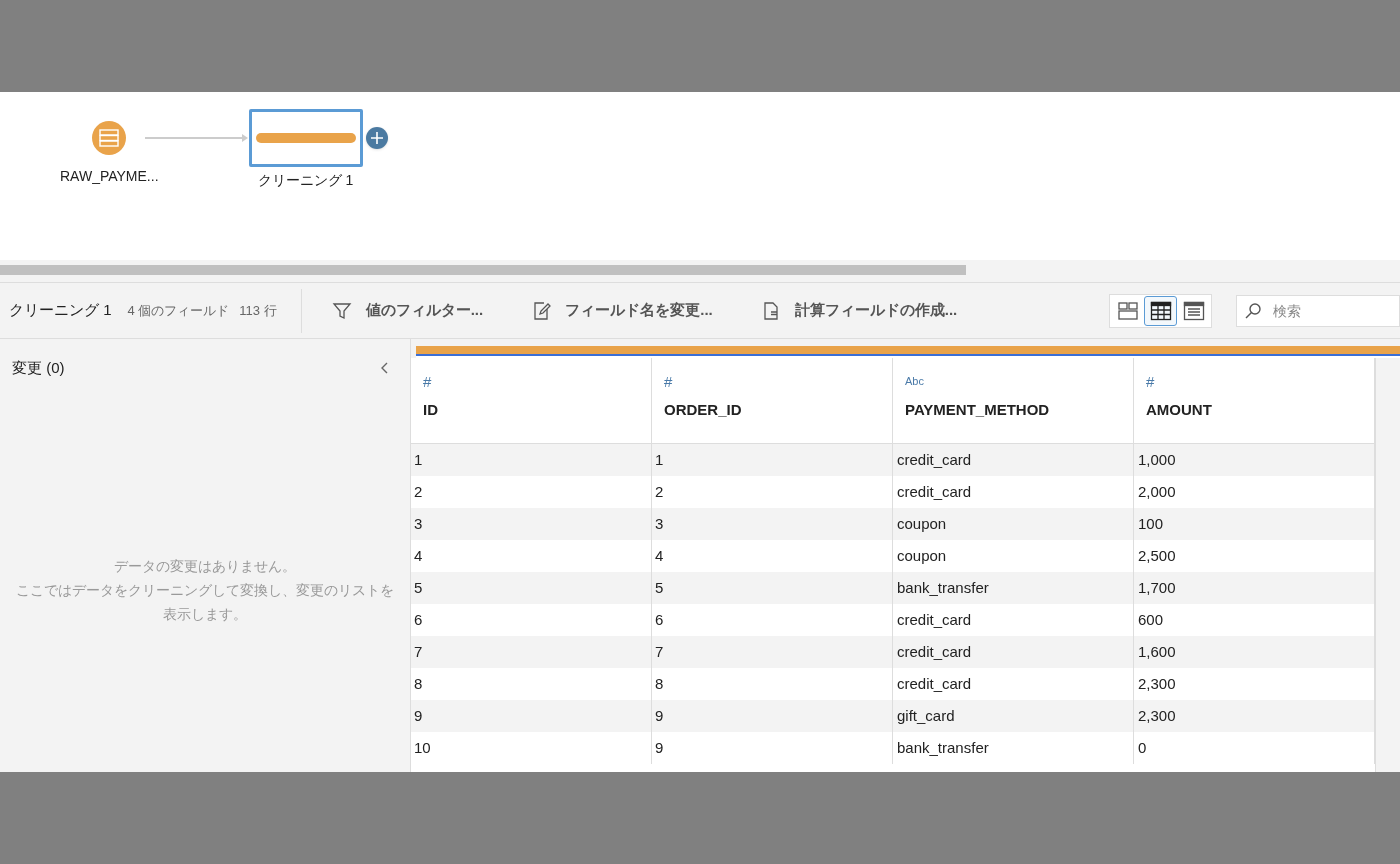 The height and width of the screenshot is (864, 1400). I want to click on string-type-icon: Abc, so click(914, 381).